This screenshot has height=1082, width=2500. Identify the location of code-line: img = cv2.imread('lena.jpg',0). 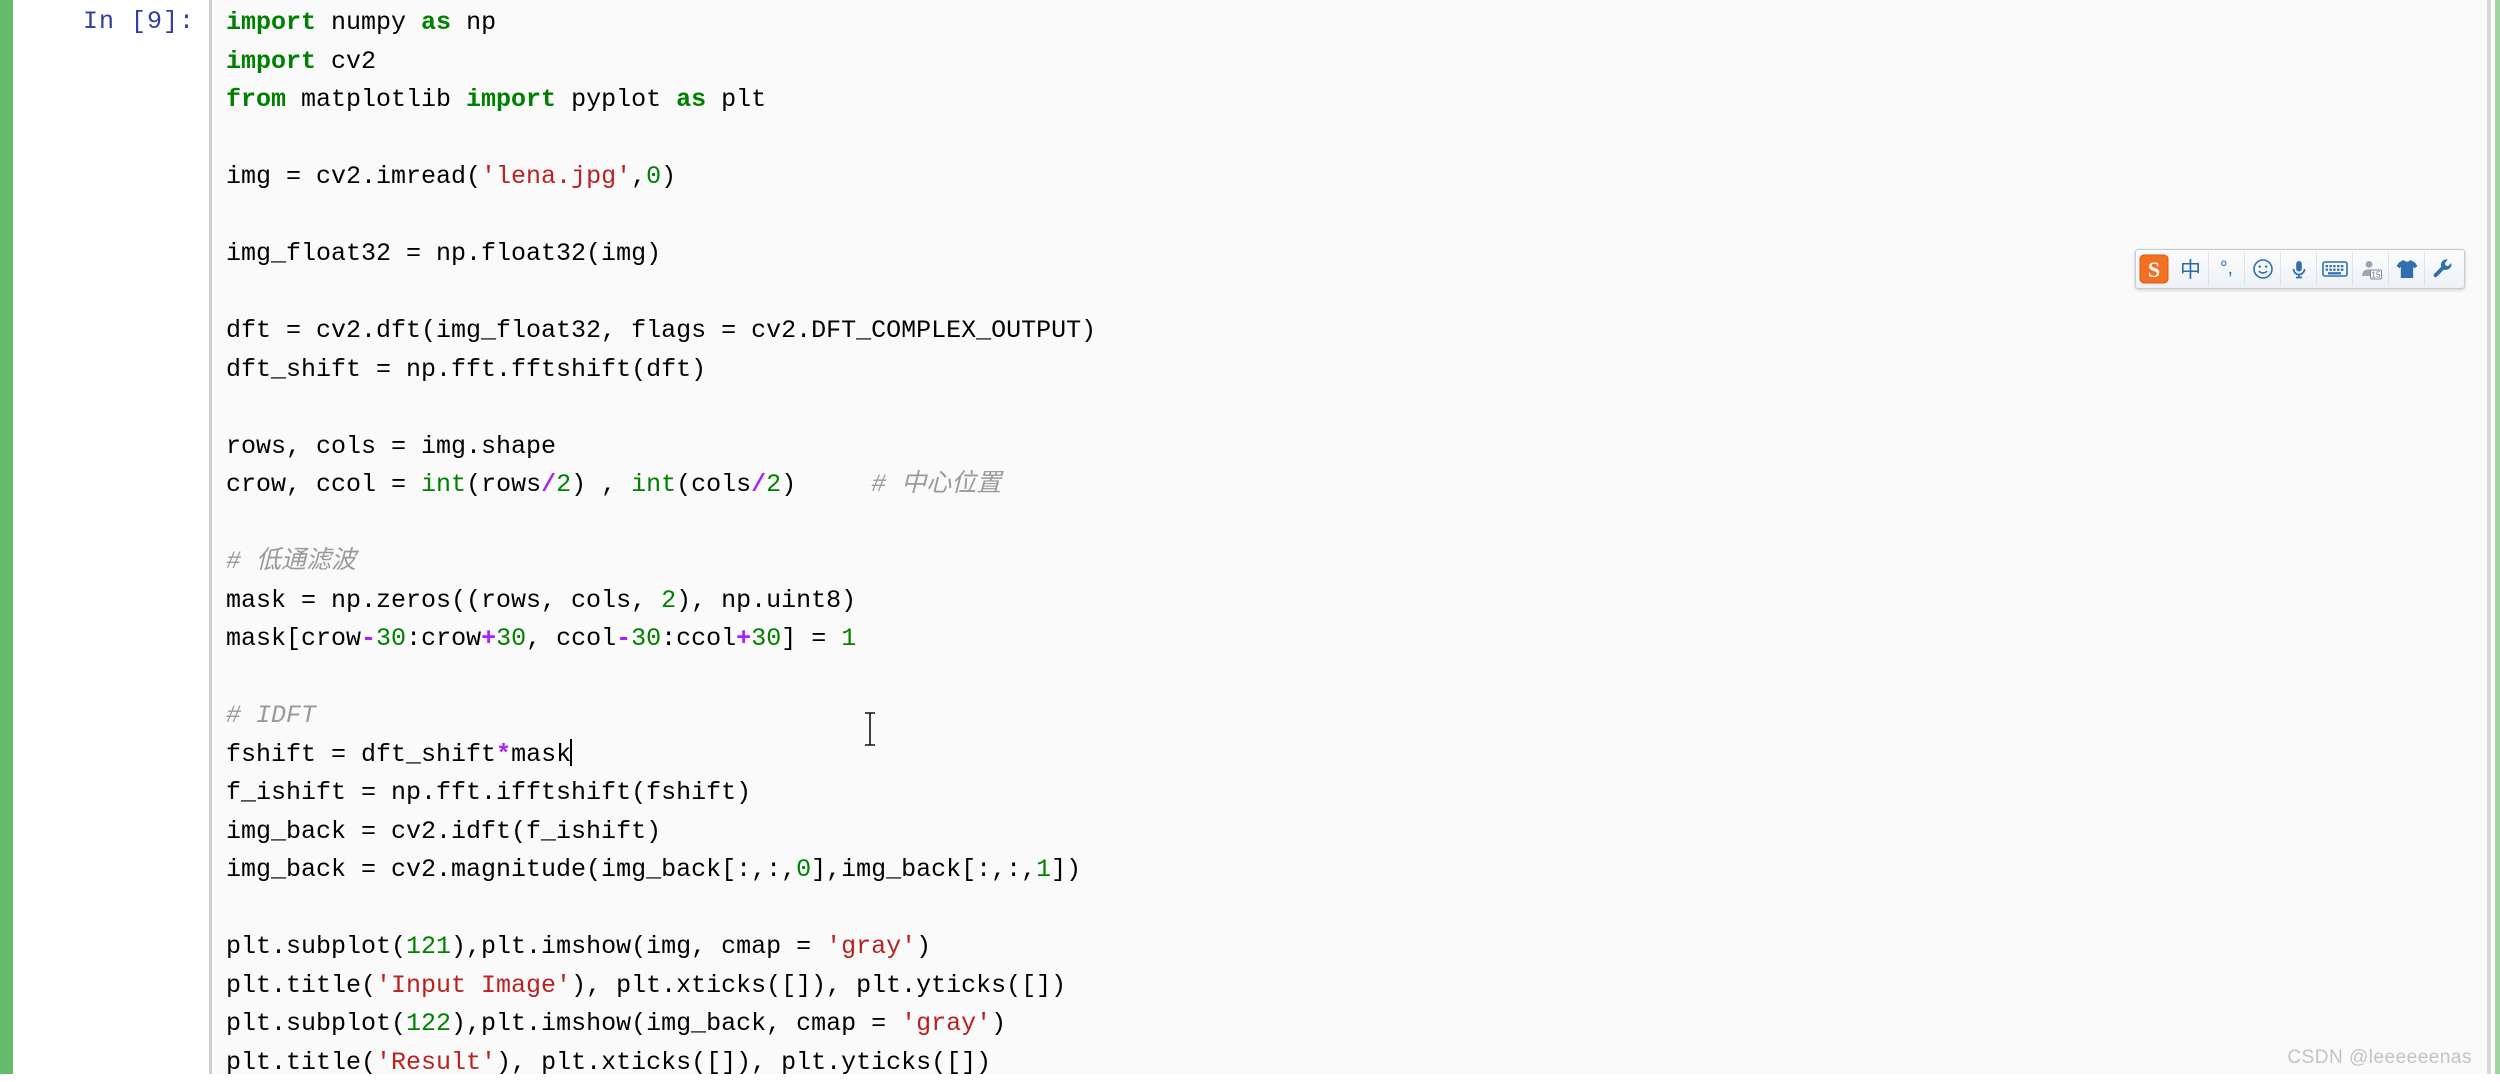
(661, 177).